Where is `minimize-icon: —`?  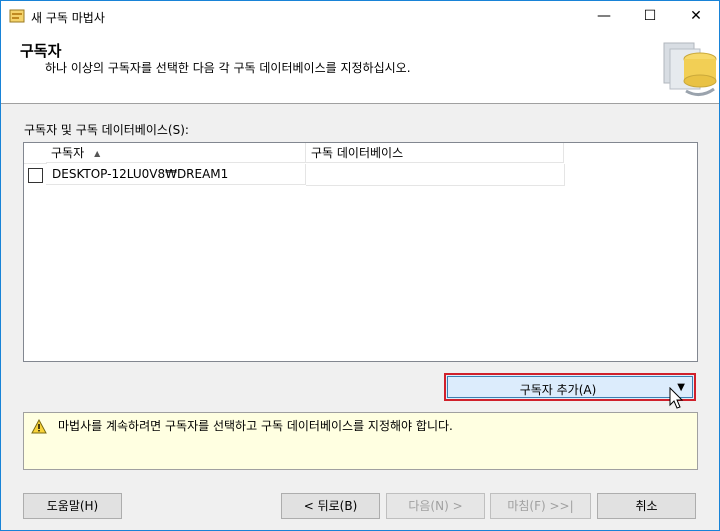
minimize-icon: — is located at coordinates (604, 16).